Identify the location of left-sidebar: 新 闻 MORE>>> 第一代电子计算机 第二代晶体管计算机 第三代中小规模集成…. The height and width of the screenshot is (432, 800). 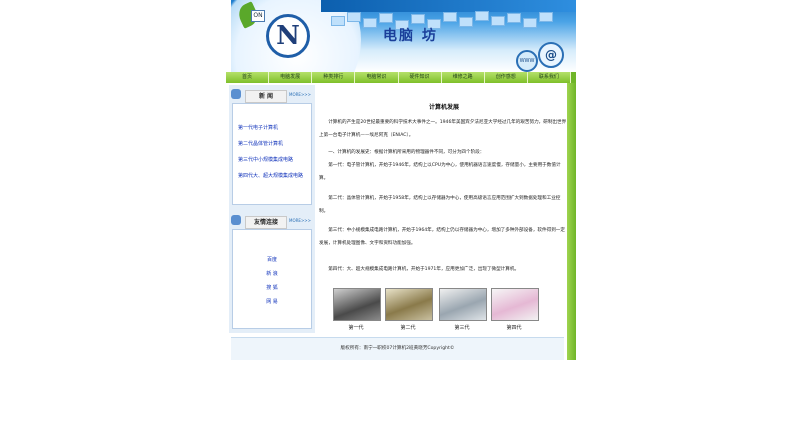
(272, 209).